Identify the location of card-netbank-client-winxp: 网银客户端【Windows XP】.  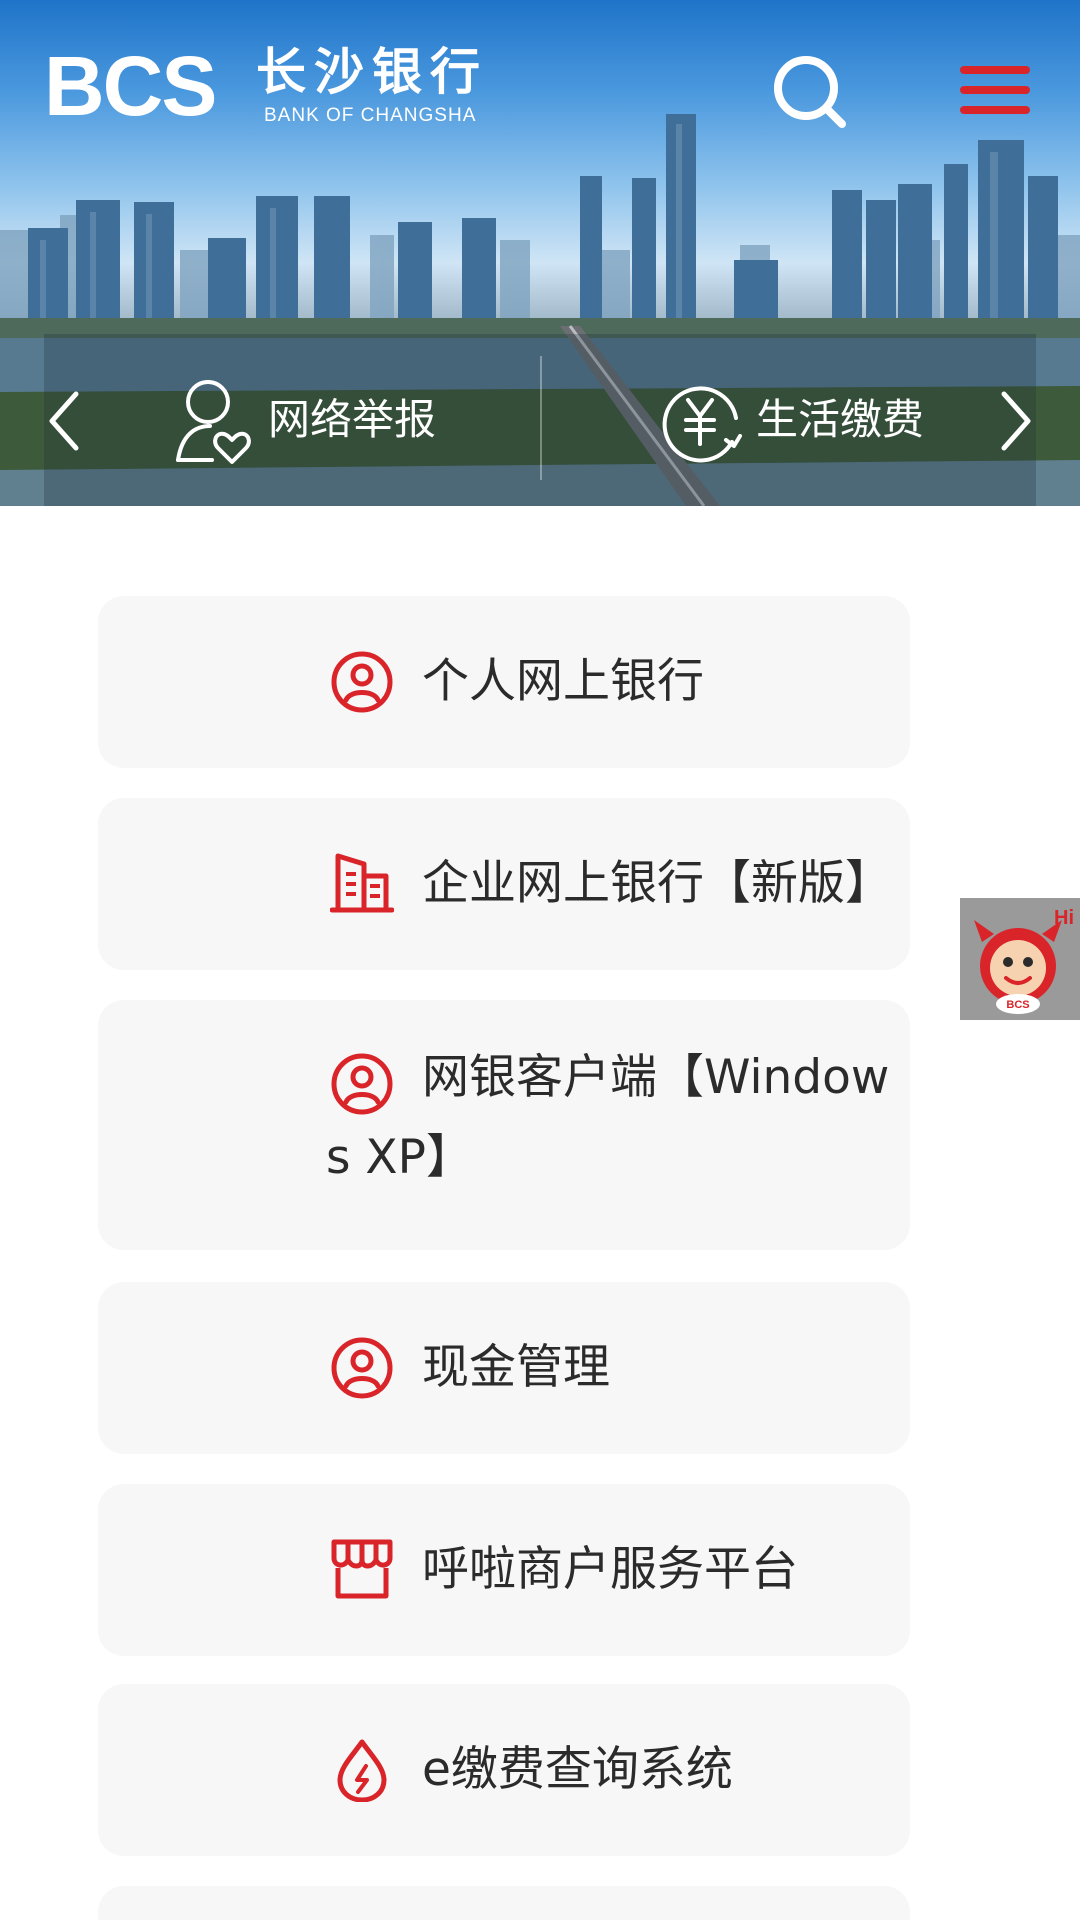
(504, 1125).